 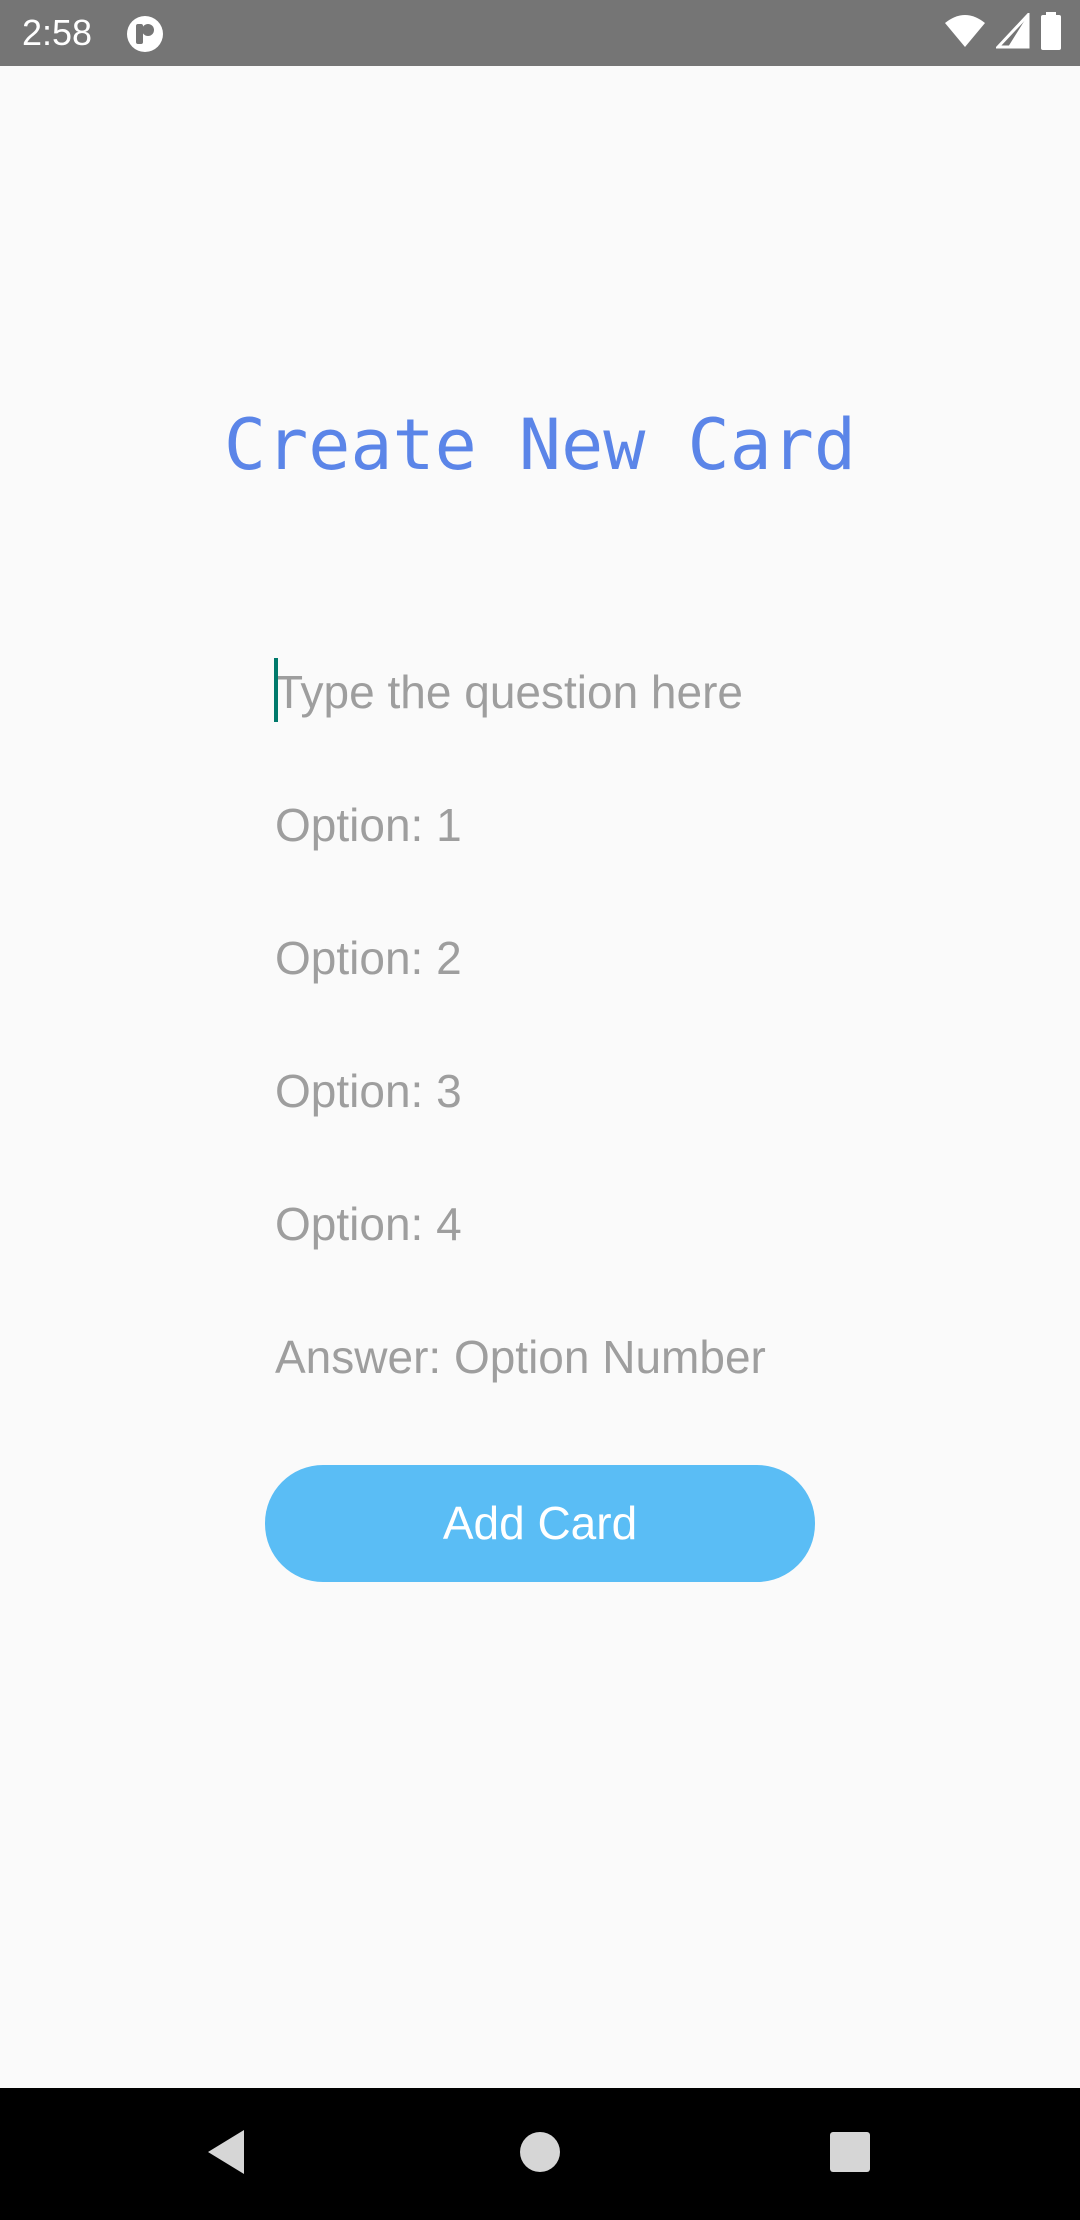 What do you see at coordinates (1012, 32) in the screenshot?
I see `cell-signal-icon` at bounding box center [1012, 32].